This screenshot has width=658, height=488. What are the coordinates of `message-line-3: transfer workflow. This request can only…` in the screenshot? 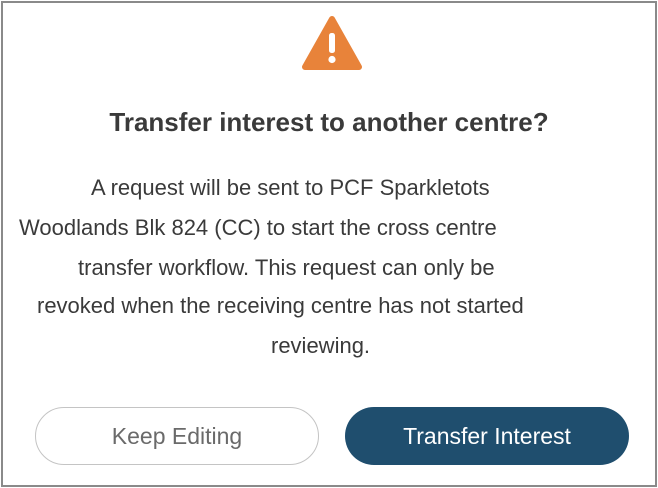 It's located at (286, 267).